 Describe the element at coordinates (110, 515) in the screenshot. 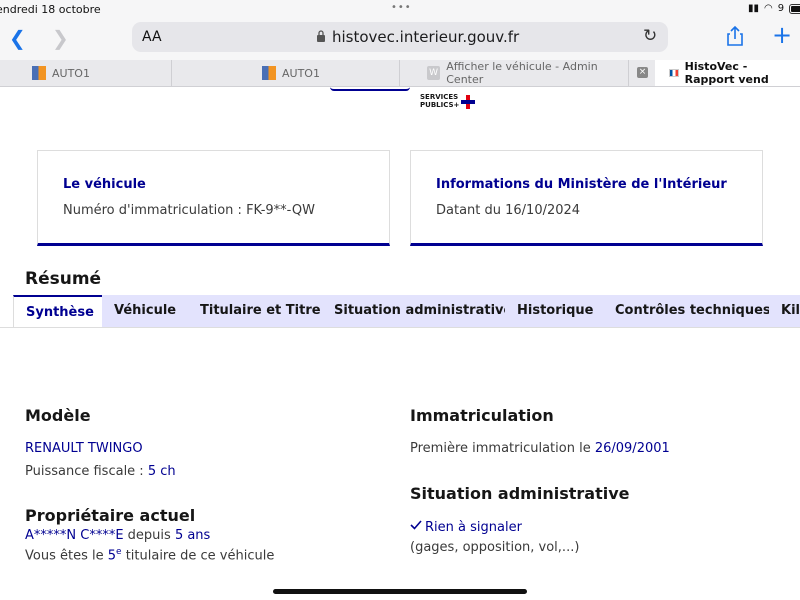

I see `owner-heading: Propriétaire actuel` at that location.